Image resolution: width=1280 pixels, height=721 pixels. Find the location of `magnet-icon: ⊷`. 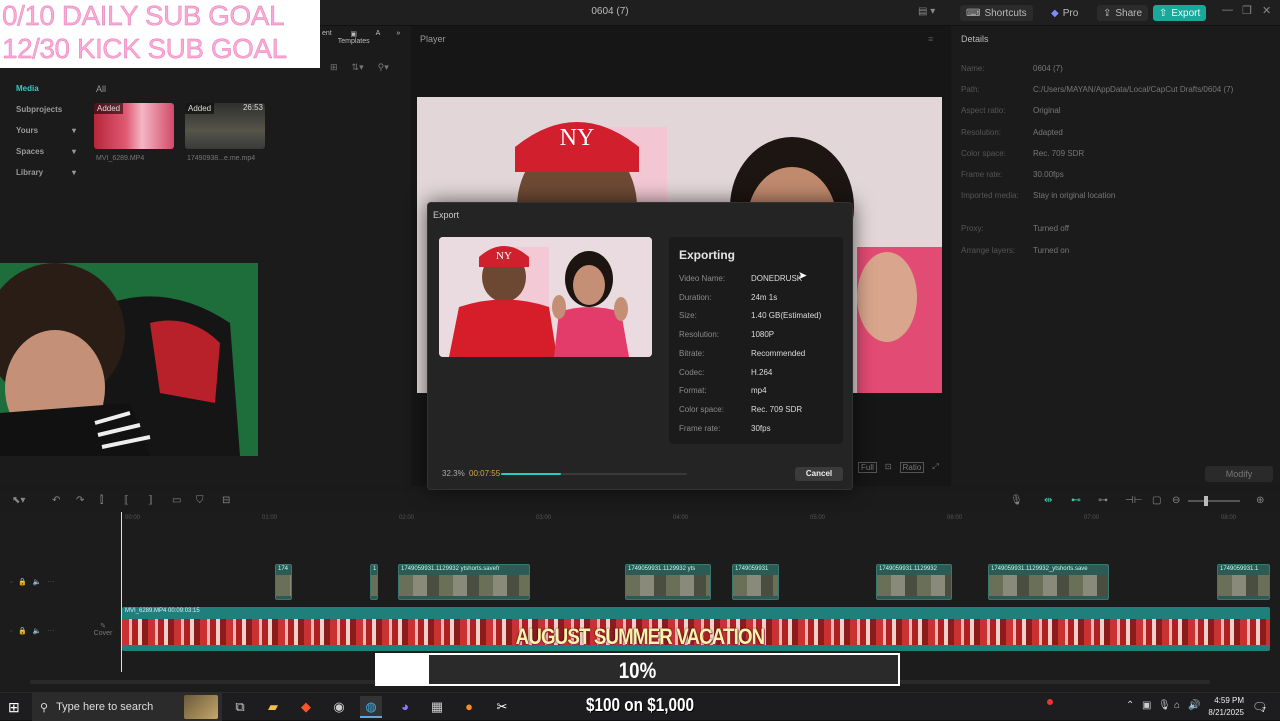

magnet-icon: ⊷ is located at coordinates (1076, 500).